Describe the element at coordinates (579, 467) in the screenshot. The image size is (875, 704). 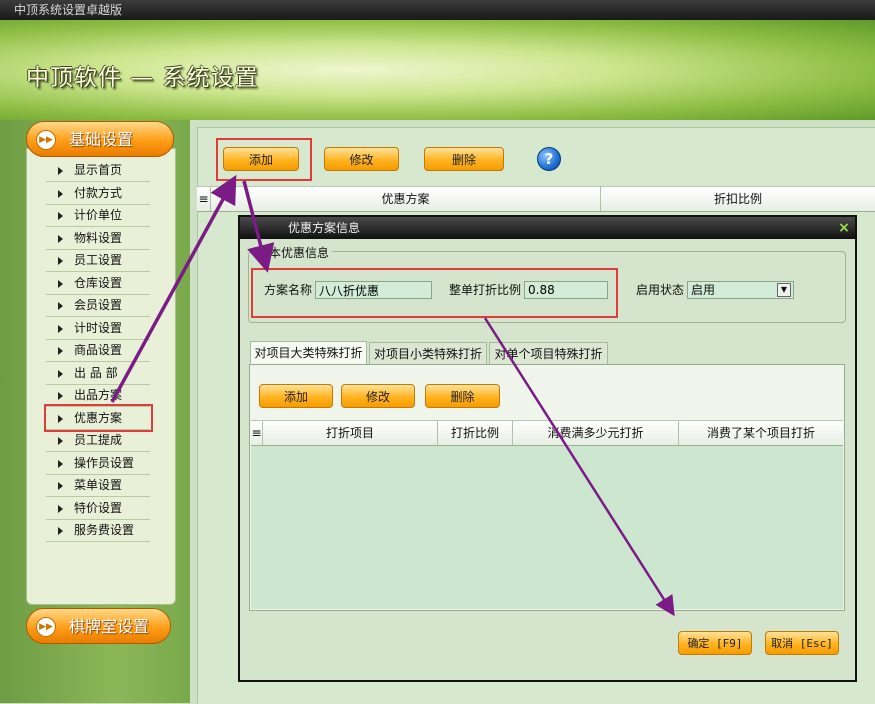
I see `arrow-fields-to-ok` at that location.